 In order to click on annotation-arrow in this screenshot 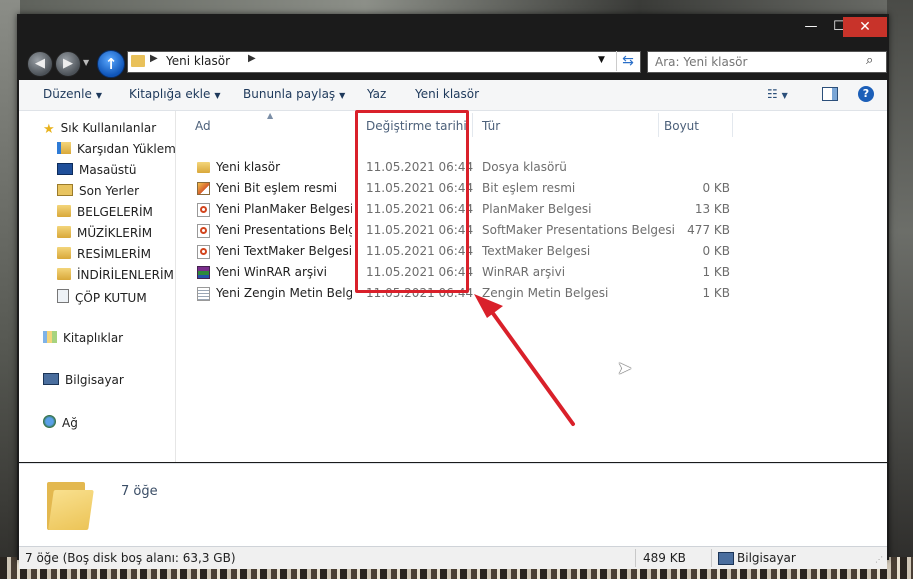, I will do `click(524, 360)`.